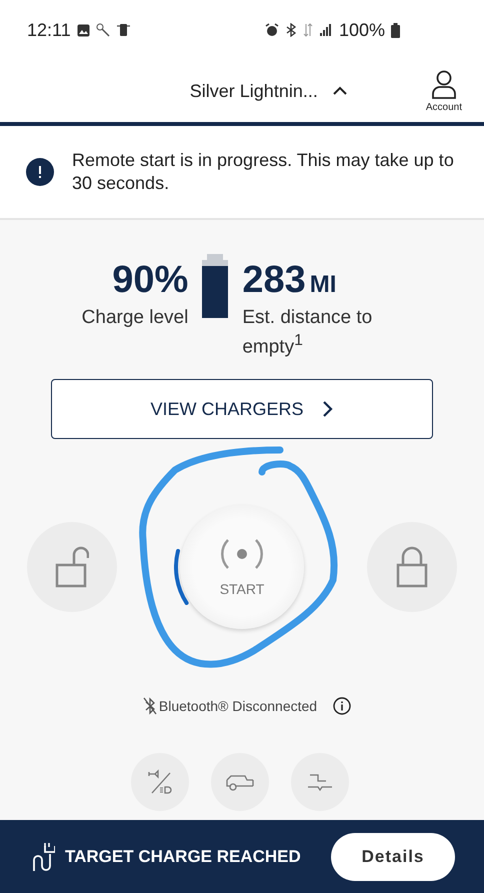  Describe the element at coordinates (49, 30) in the screenshot. I see `status-time: 12:11` at that location.